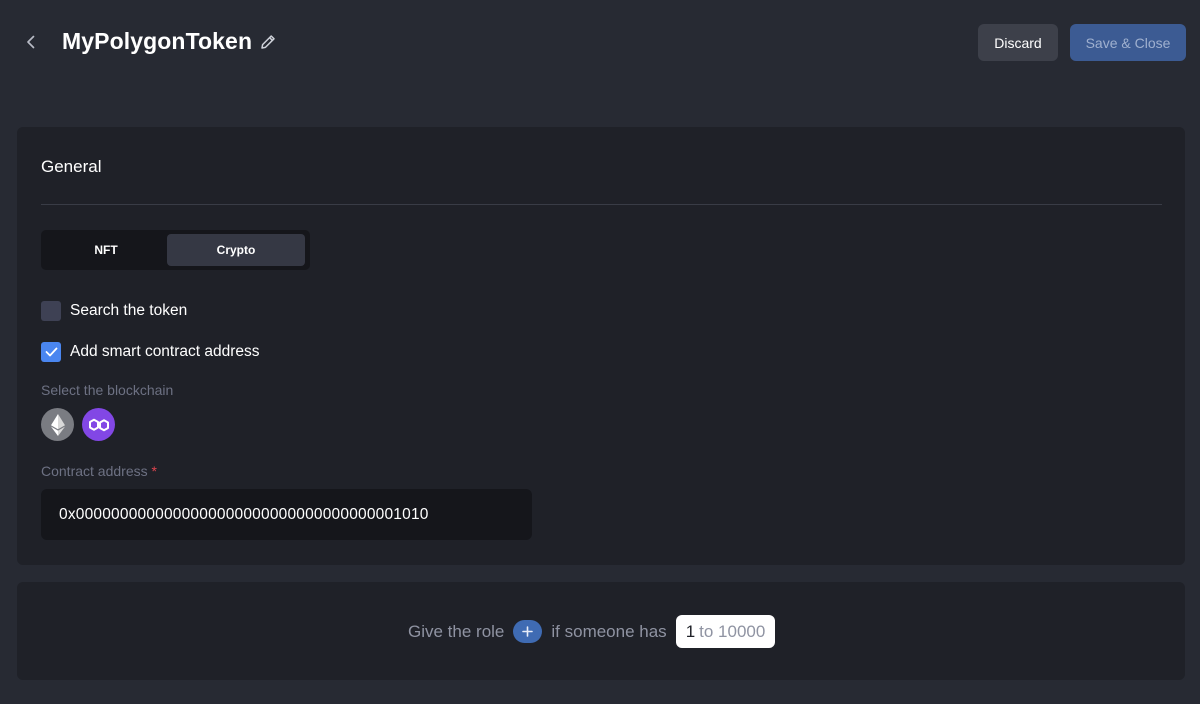 This screenshot has height=704, width=1200. I want to click on discard-button: Discard, so click(1018, 42).